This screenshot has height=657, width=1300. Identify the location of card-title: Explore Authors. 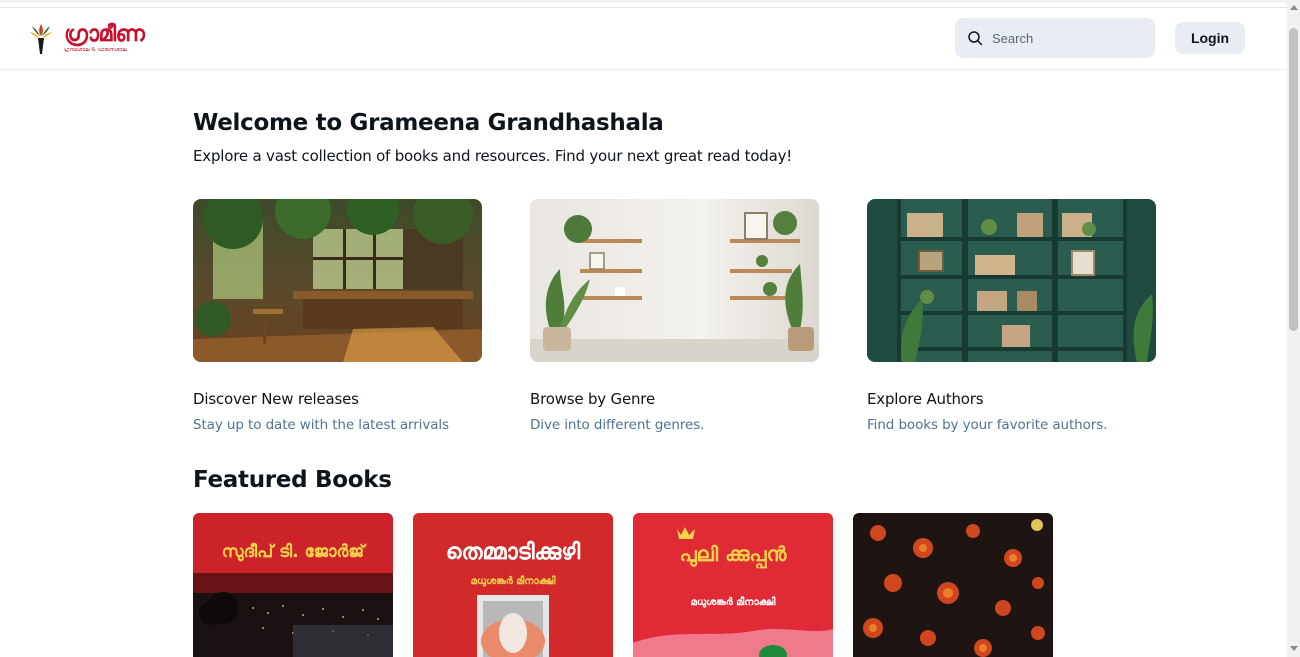
(925, 399).